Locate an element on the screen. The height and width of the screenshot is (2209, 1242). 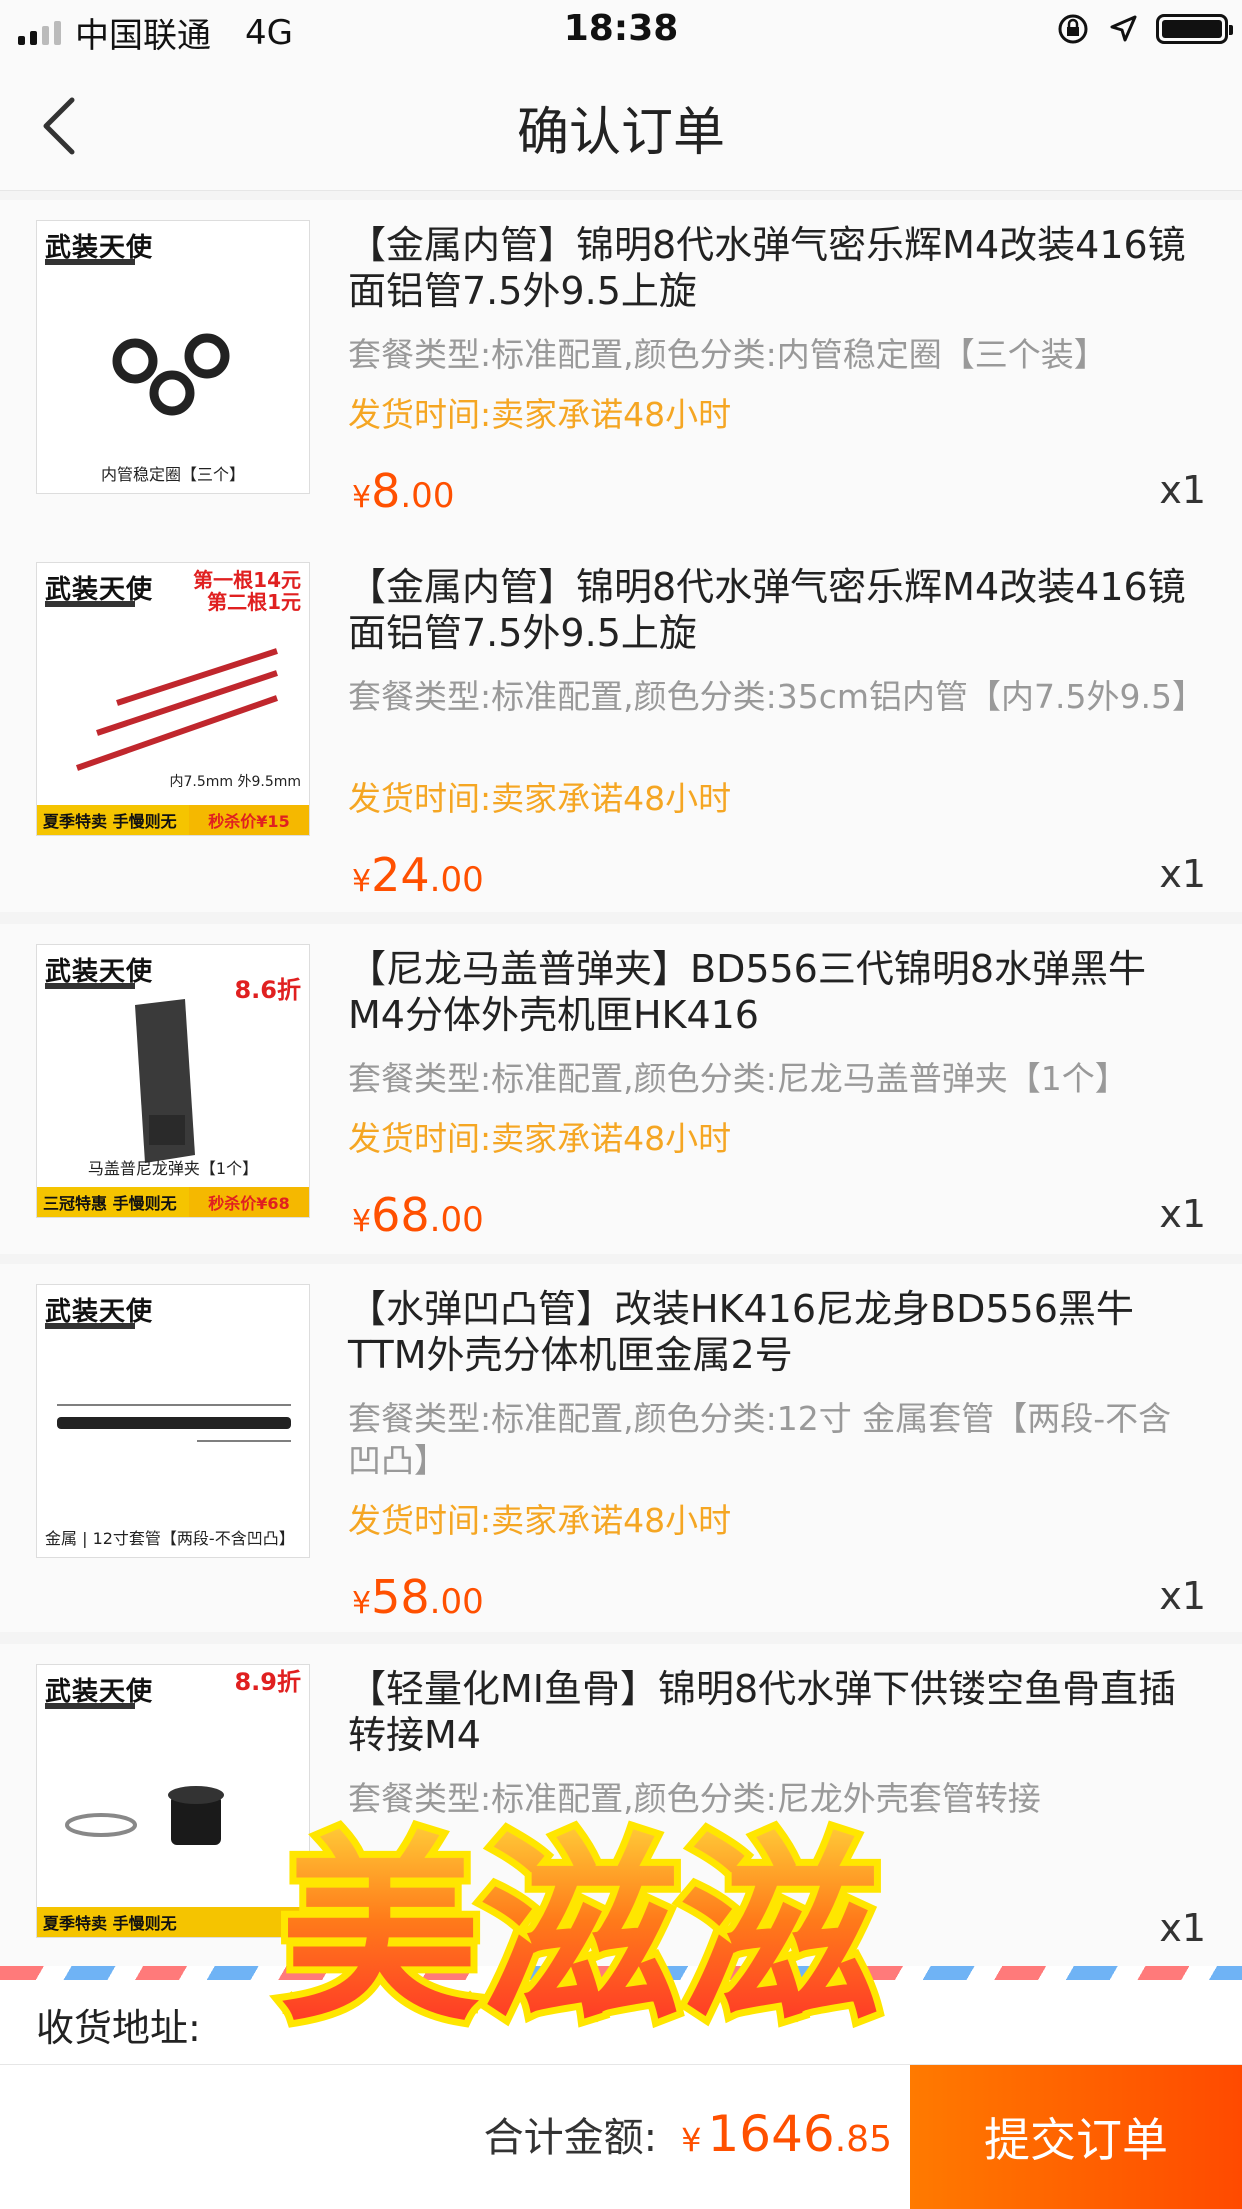
product-price: ¥24.00 is located at coordinates (418, 875).